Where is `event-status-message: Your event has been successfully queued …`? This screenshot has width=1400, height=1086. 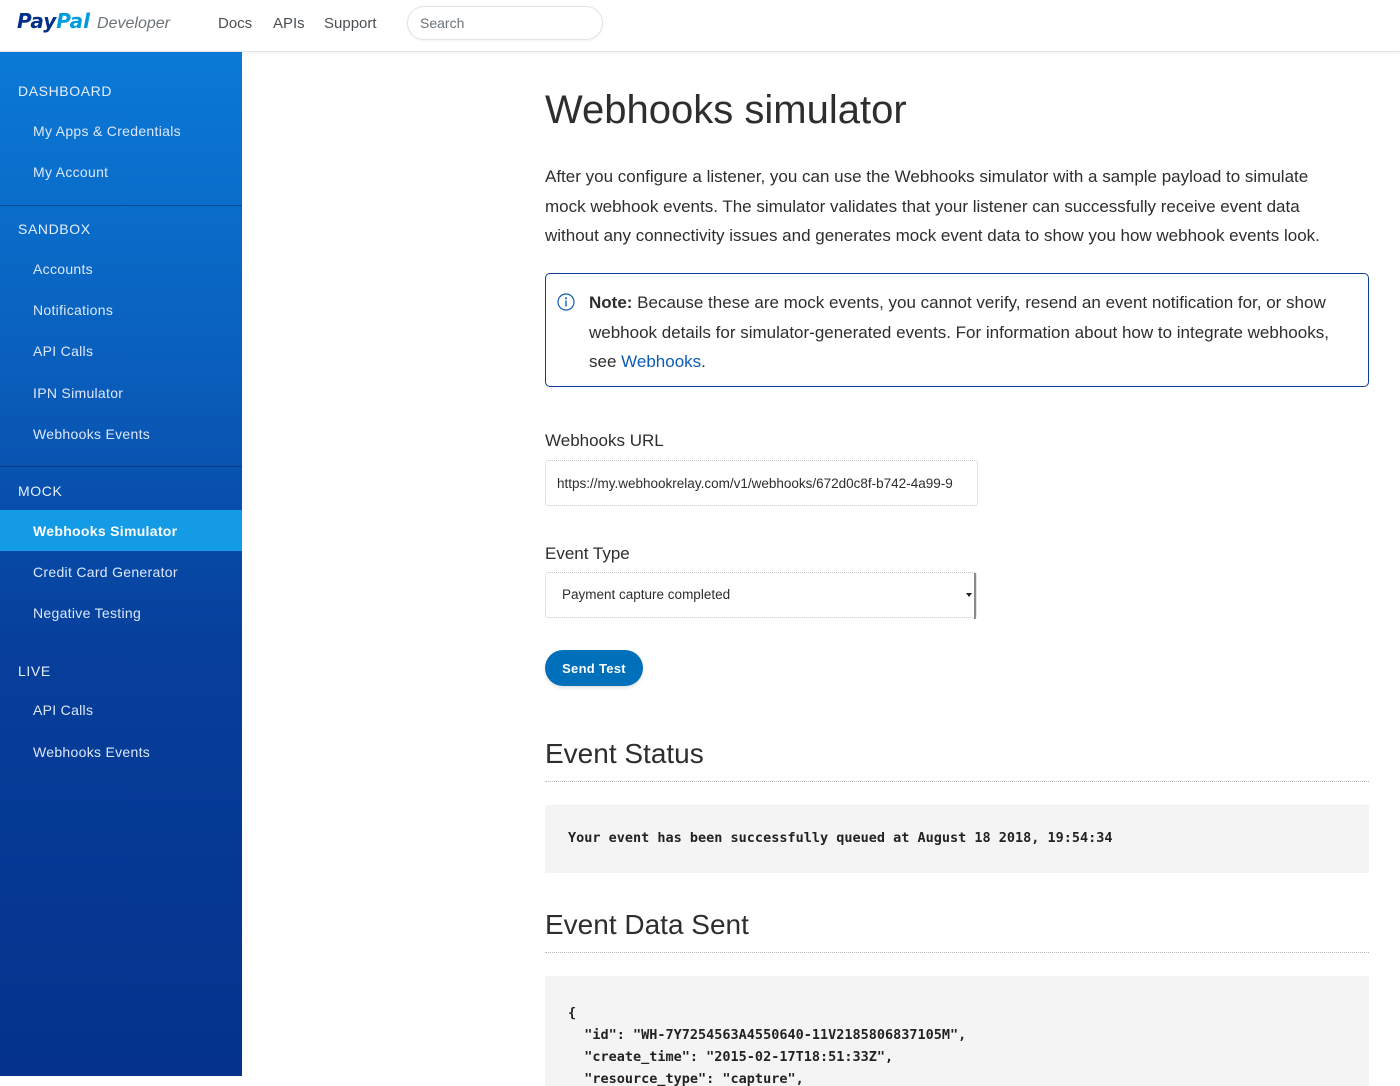 event-status-message: Your event has been successfully queued … is located at coordinates (840, 838).